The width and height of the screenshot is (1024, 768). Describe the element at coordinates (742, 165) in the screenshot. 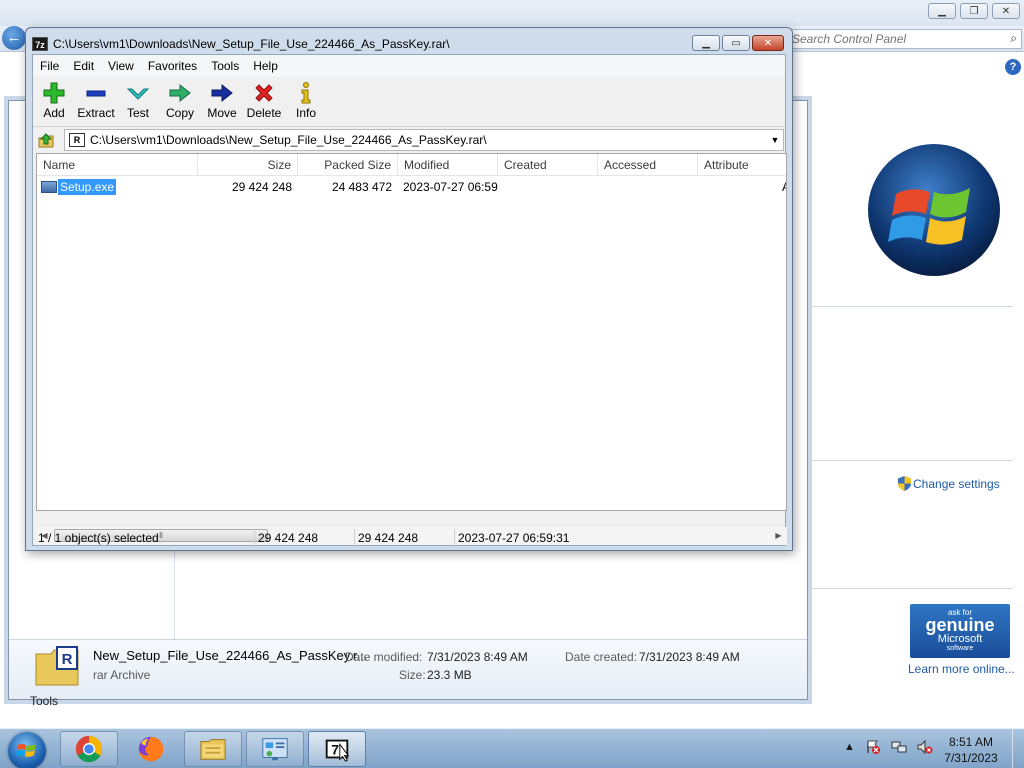

I see `column-attributes: Attribute` at that location.